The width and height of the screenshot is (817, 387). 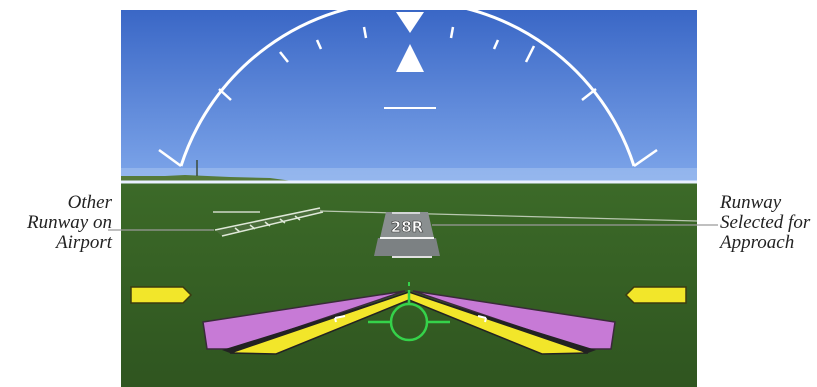 I want to click on runway-label: 28R, so click(x=407, y=227).